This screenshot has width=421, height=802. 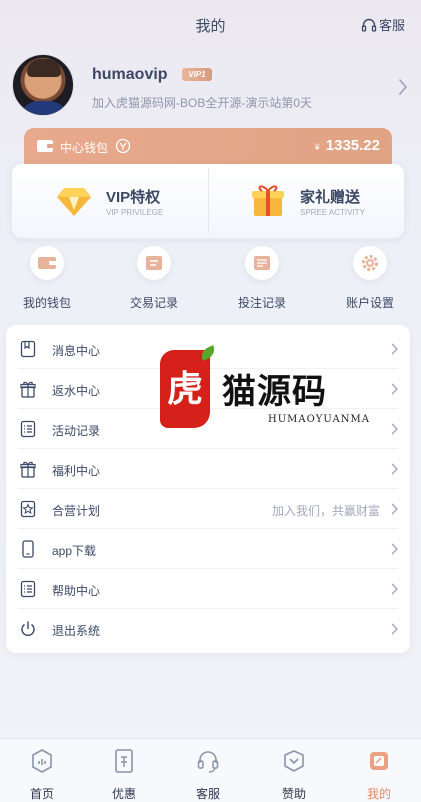 I want to click on menu-label: 福利中心, so click(x=76, y=471).